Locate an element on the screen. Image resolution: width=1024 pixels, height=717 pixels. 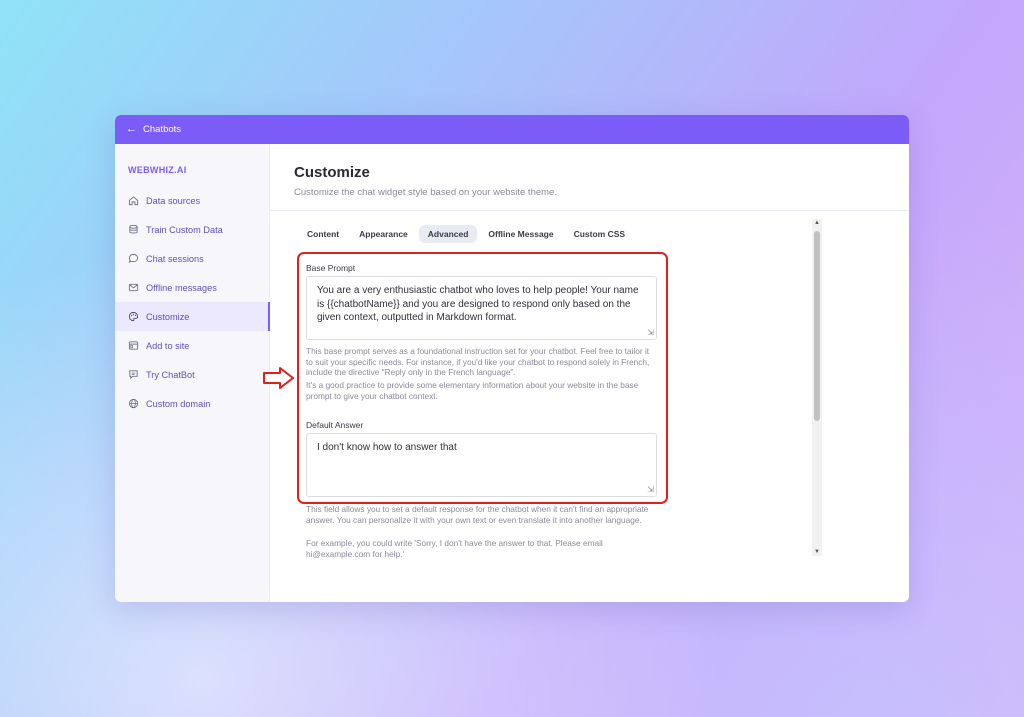
sidebar-item-train-custom-data: Train Custom Data is located at coordinates (192, 229).